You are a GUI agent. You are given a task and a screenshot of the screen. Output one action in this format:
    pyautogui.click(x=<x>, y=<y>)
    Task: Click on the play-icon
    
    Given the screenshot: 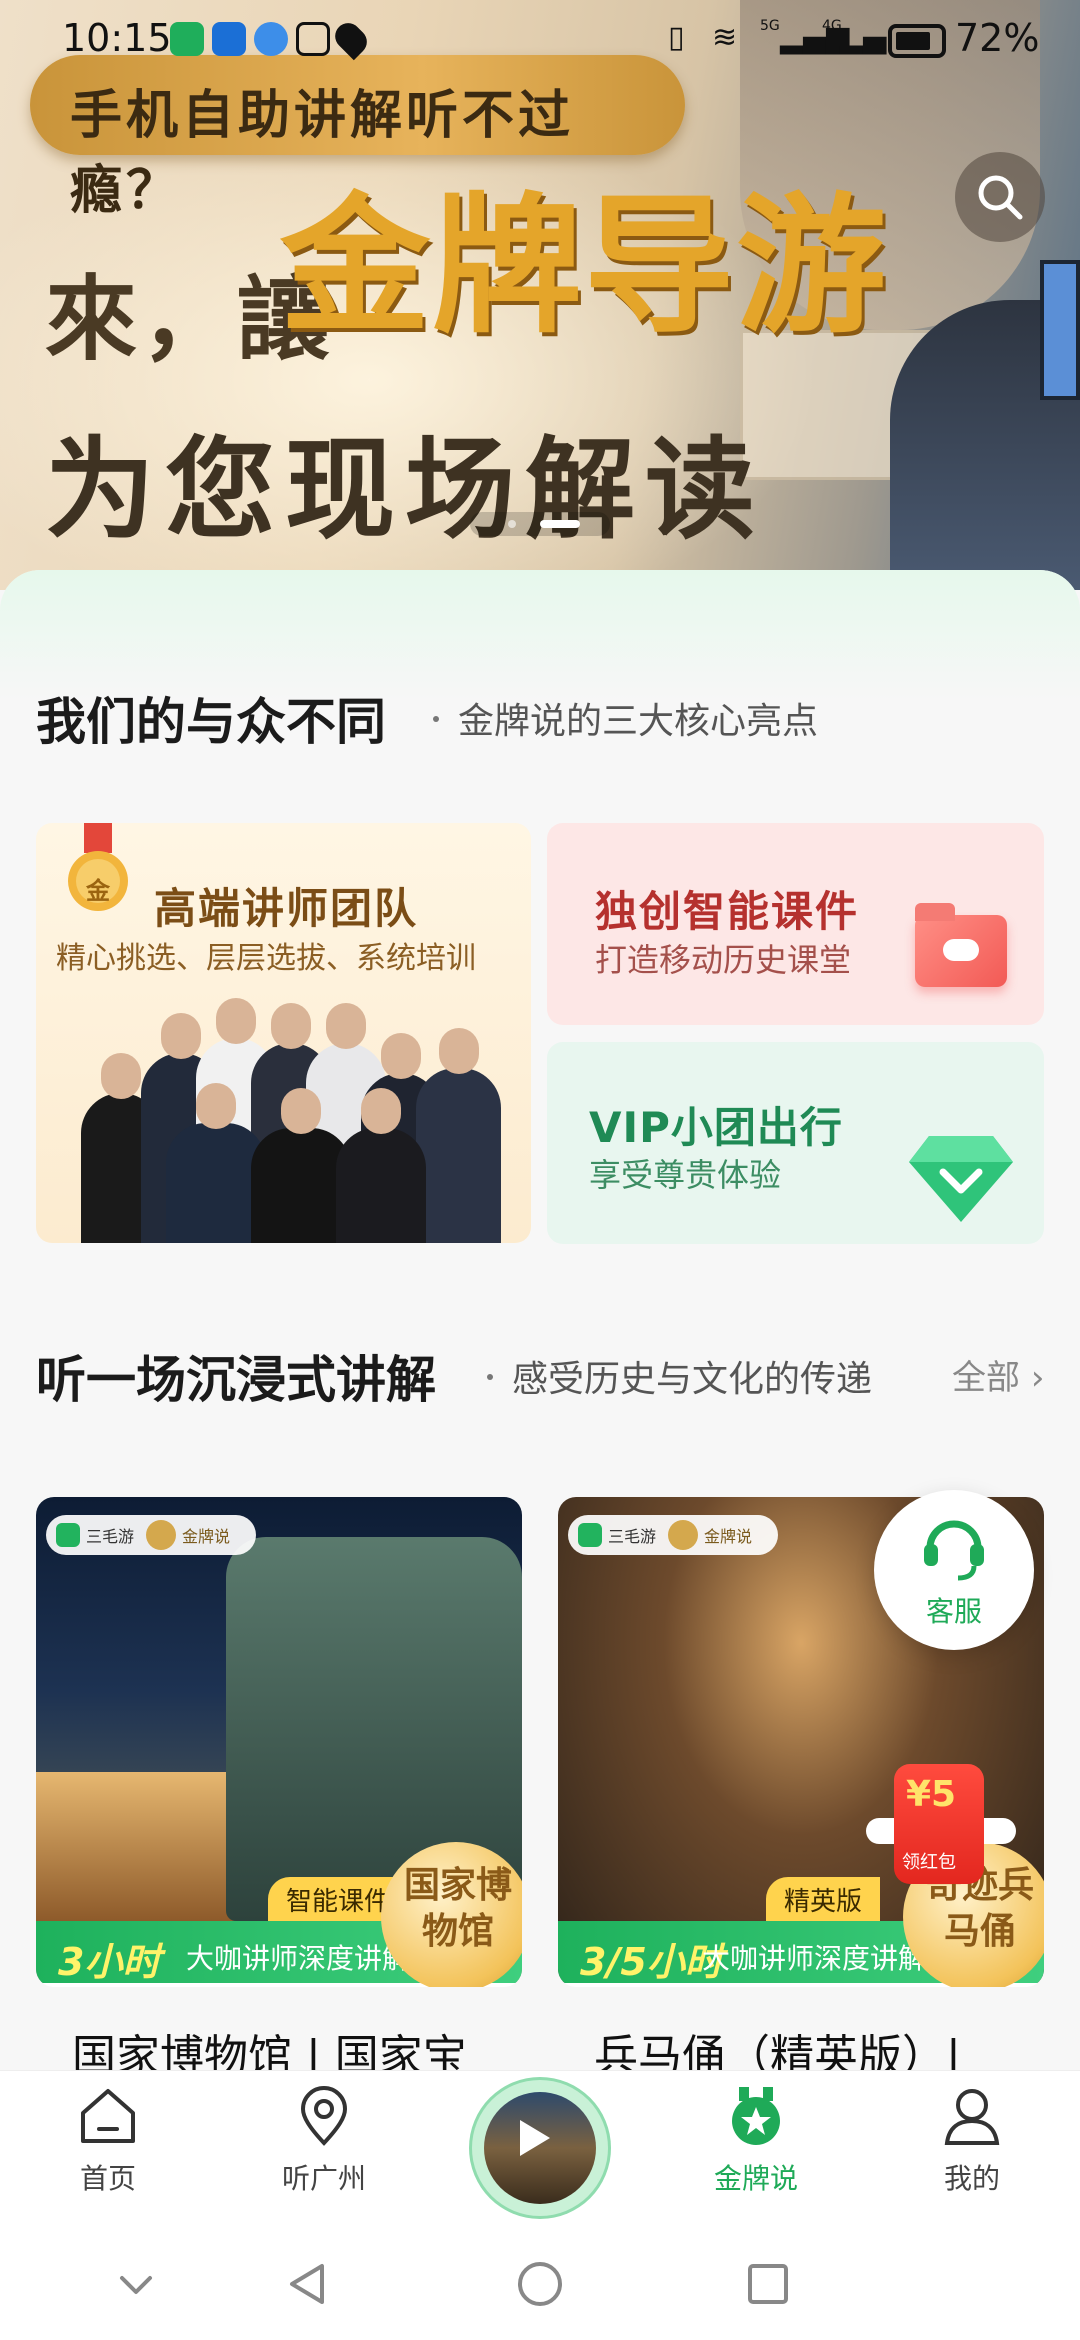 What is the action you would take?
    pyautogui.click(x=535, y=2138)
    